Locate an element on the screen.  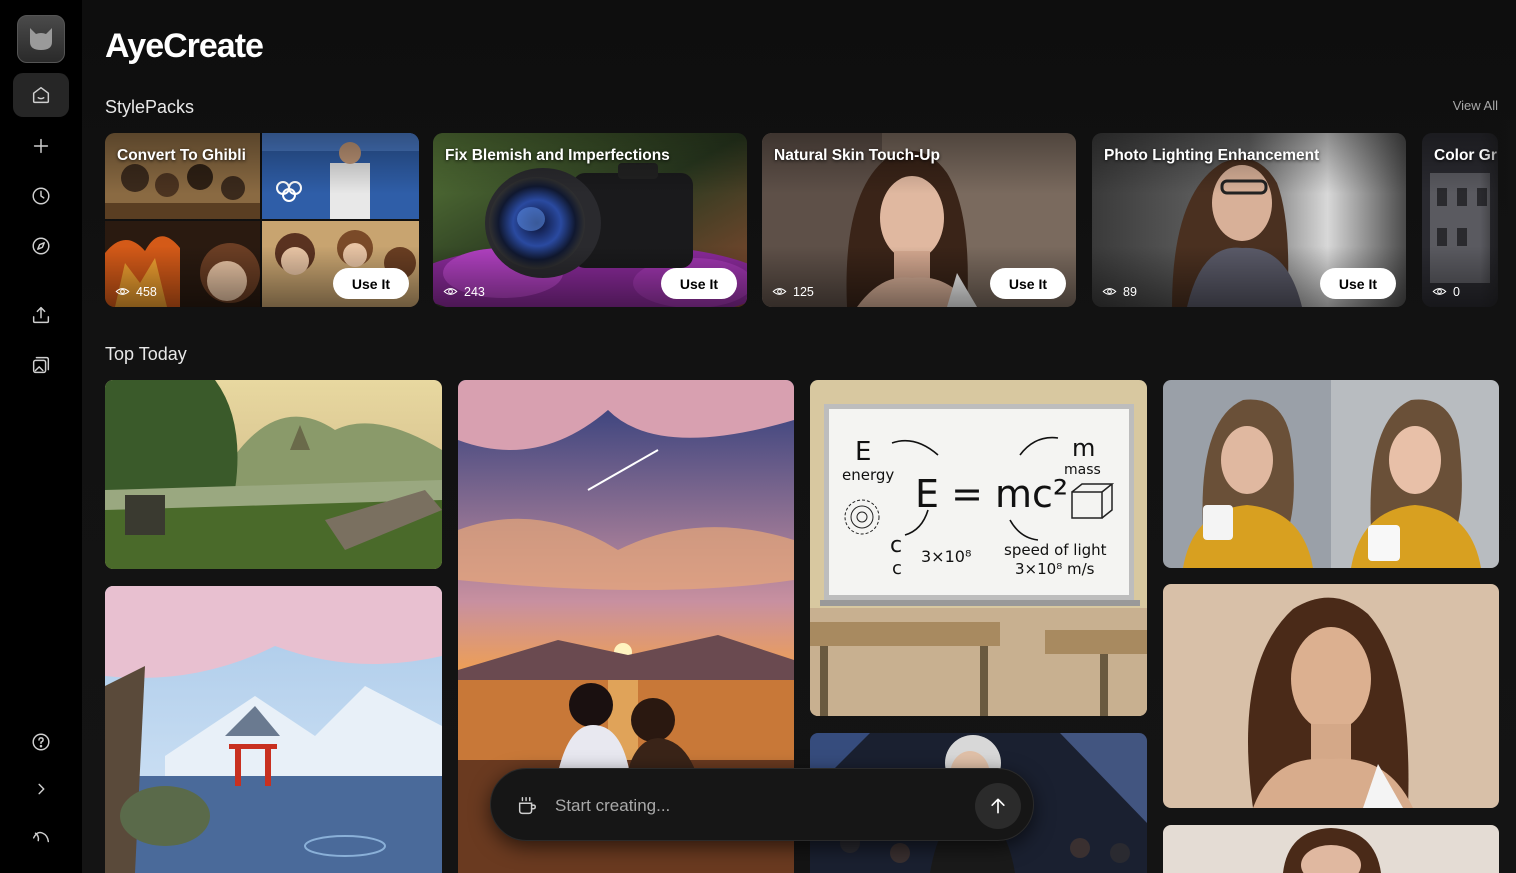
wb-c2: c is located at coordinates (897, 568).